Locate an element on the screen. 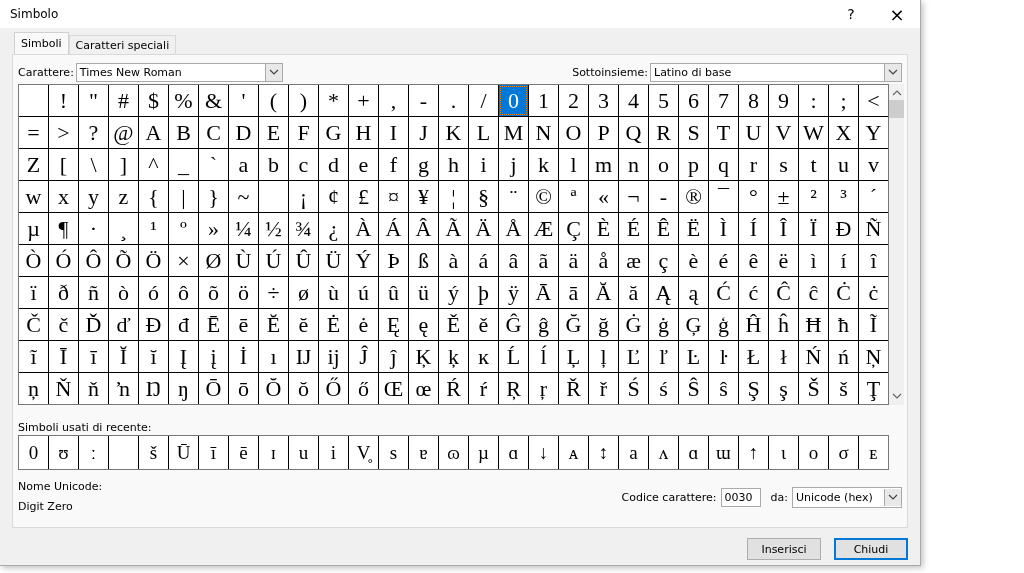  symbol-cell: S is located at coordinates (693, 132).